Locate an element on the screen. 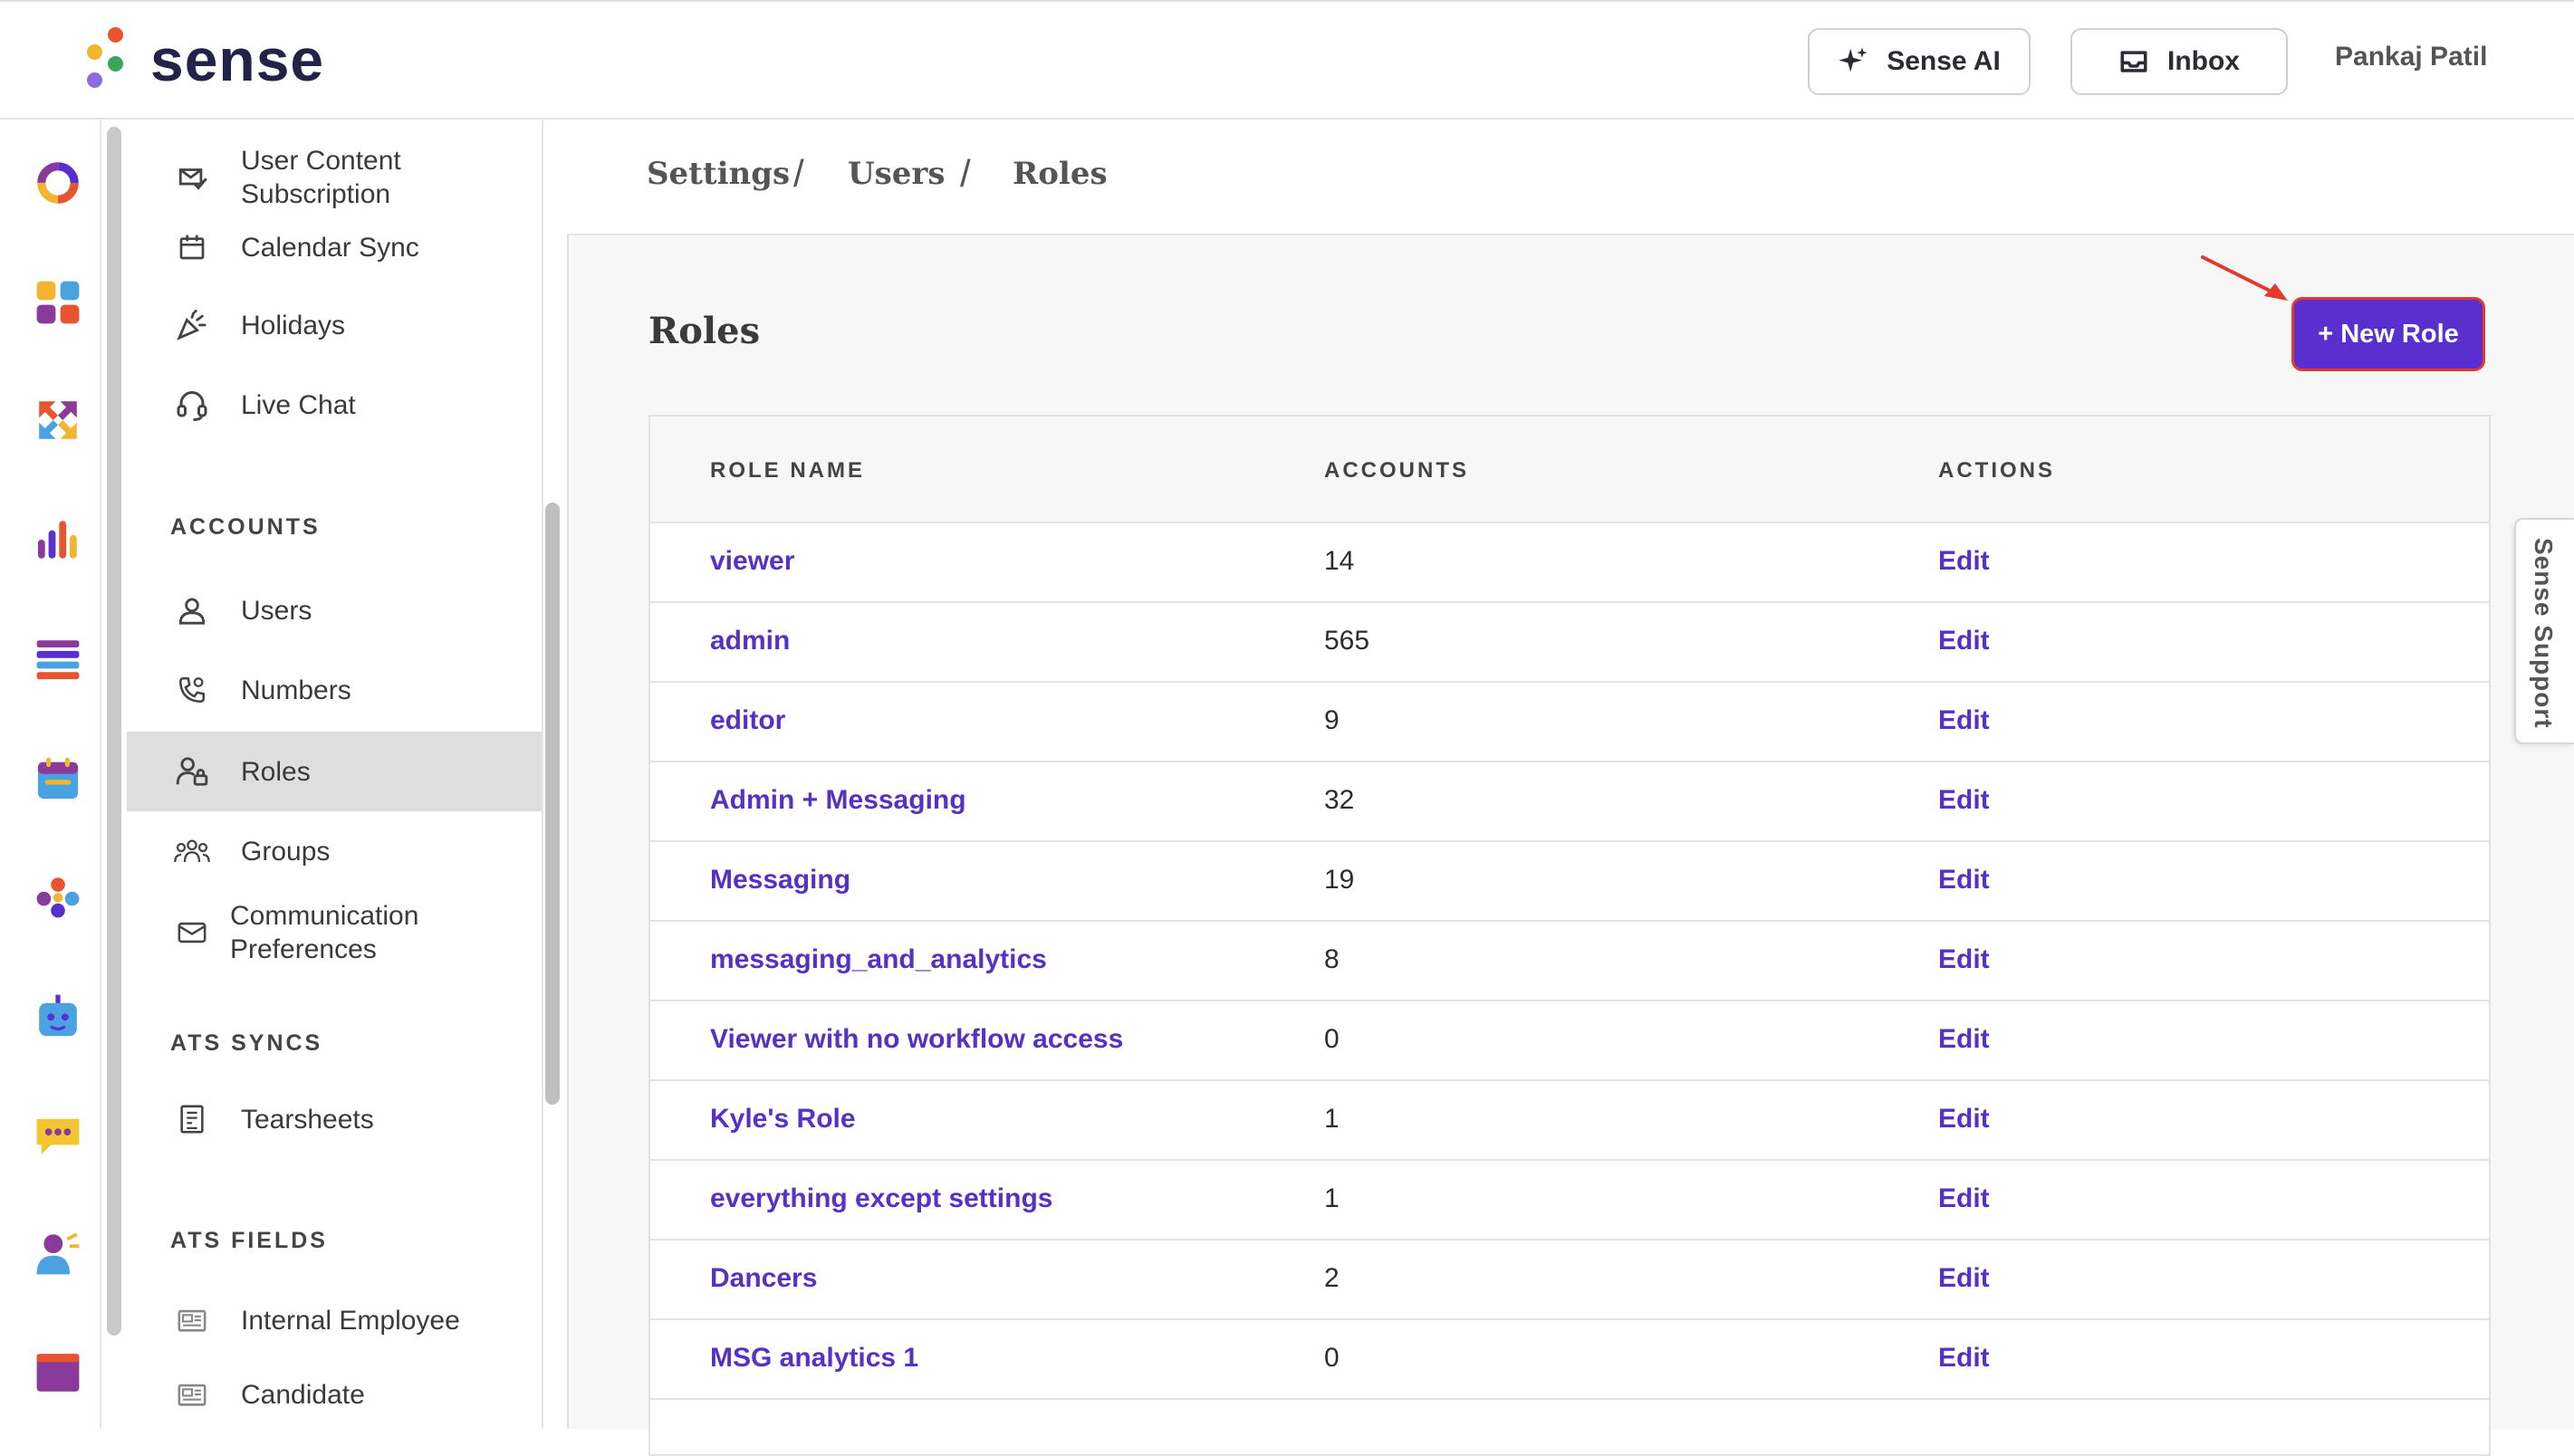  user-icon is located at coordinates (192, 610).